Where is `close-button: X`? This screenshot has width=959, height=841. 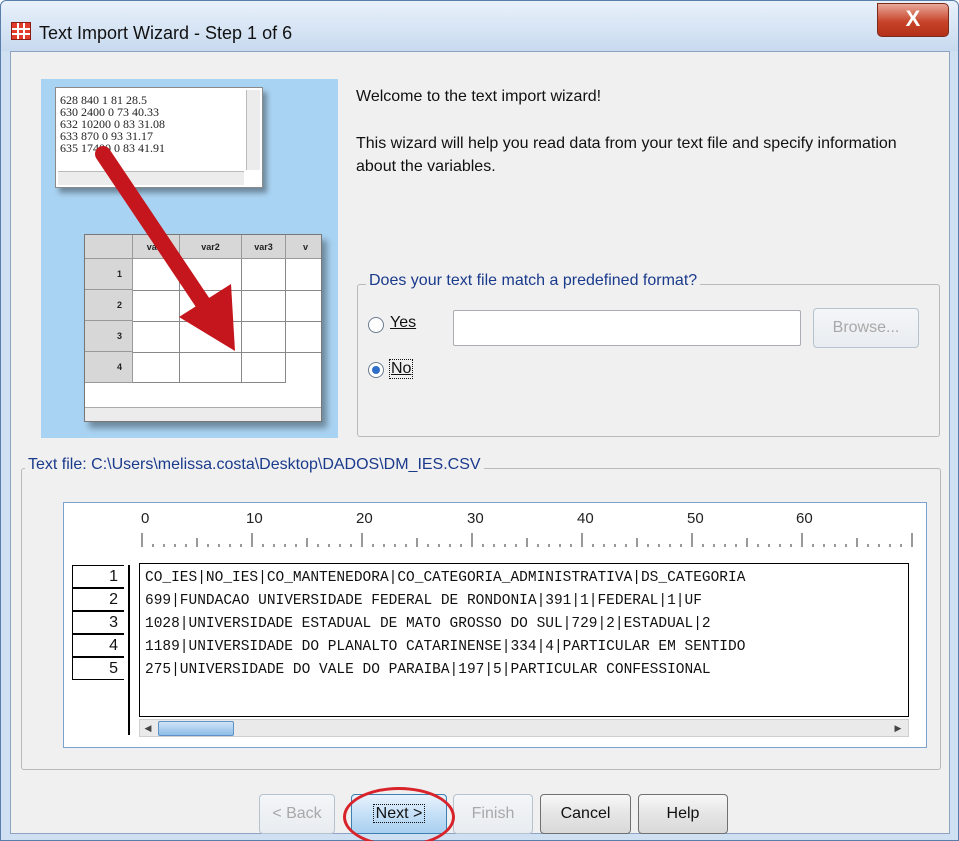
close-button: X is located at coordinates (913, 20).